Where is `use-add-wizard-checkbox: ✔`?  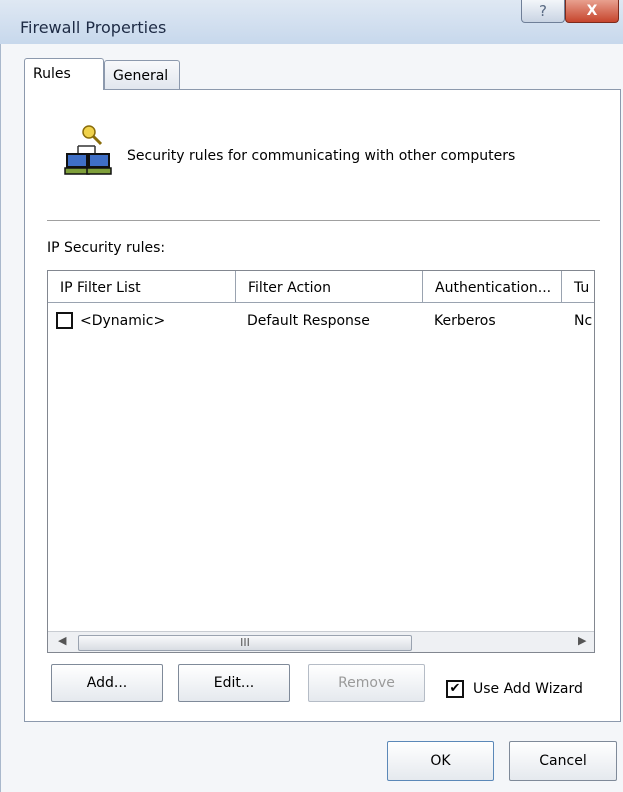
use-add-wizard-checkbox: ✔ is located at coordinates (455, 689).